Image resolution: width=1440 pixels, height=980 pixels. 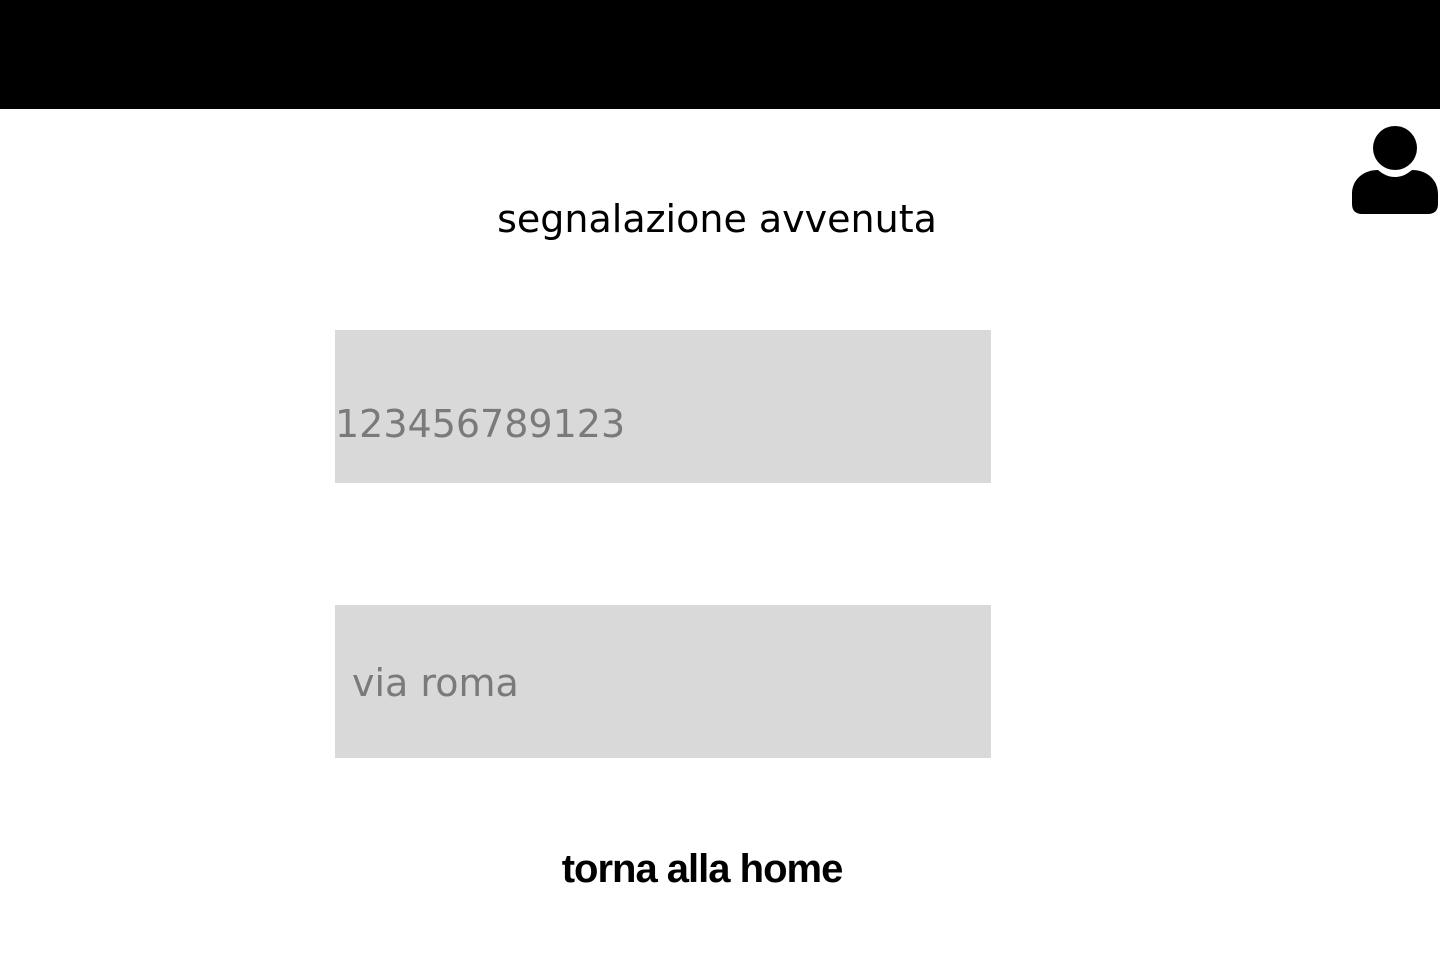 I want to click on street-value: via roma, so click(x=435, y=683).